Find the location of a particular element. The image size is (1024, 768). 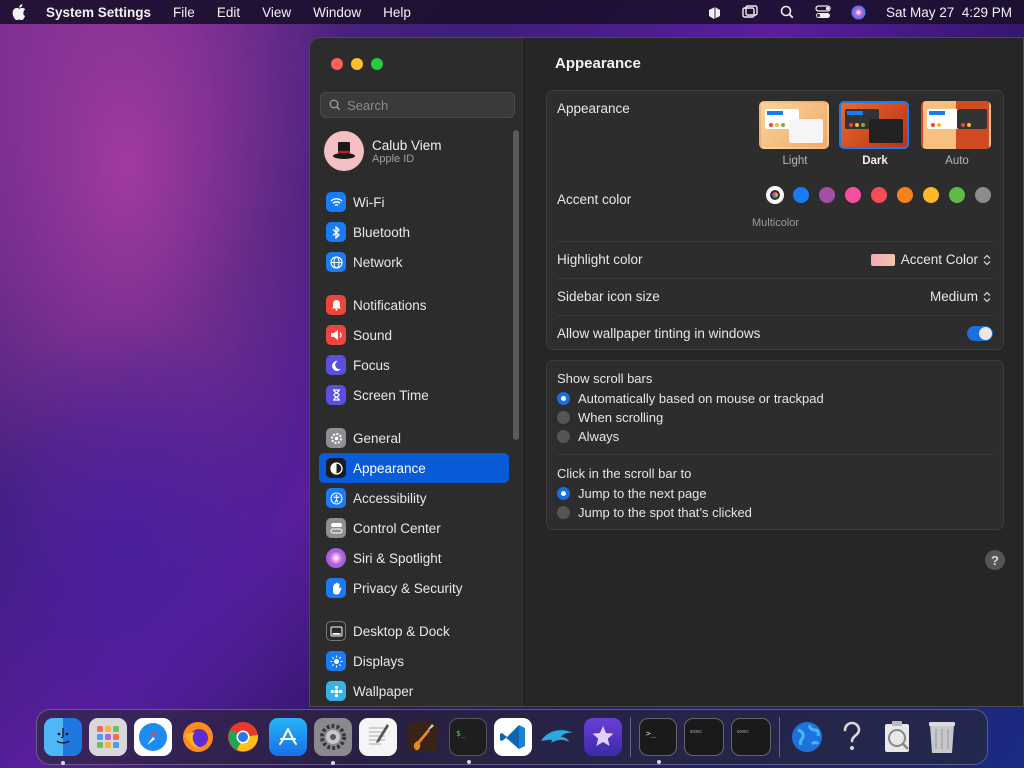

help-question-icon is located at coordinates (852, 737).